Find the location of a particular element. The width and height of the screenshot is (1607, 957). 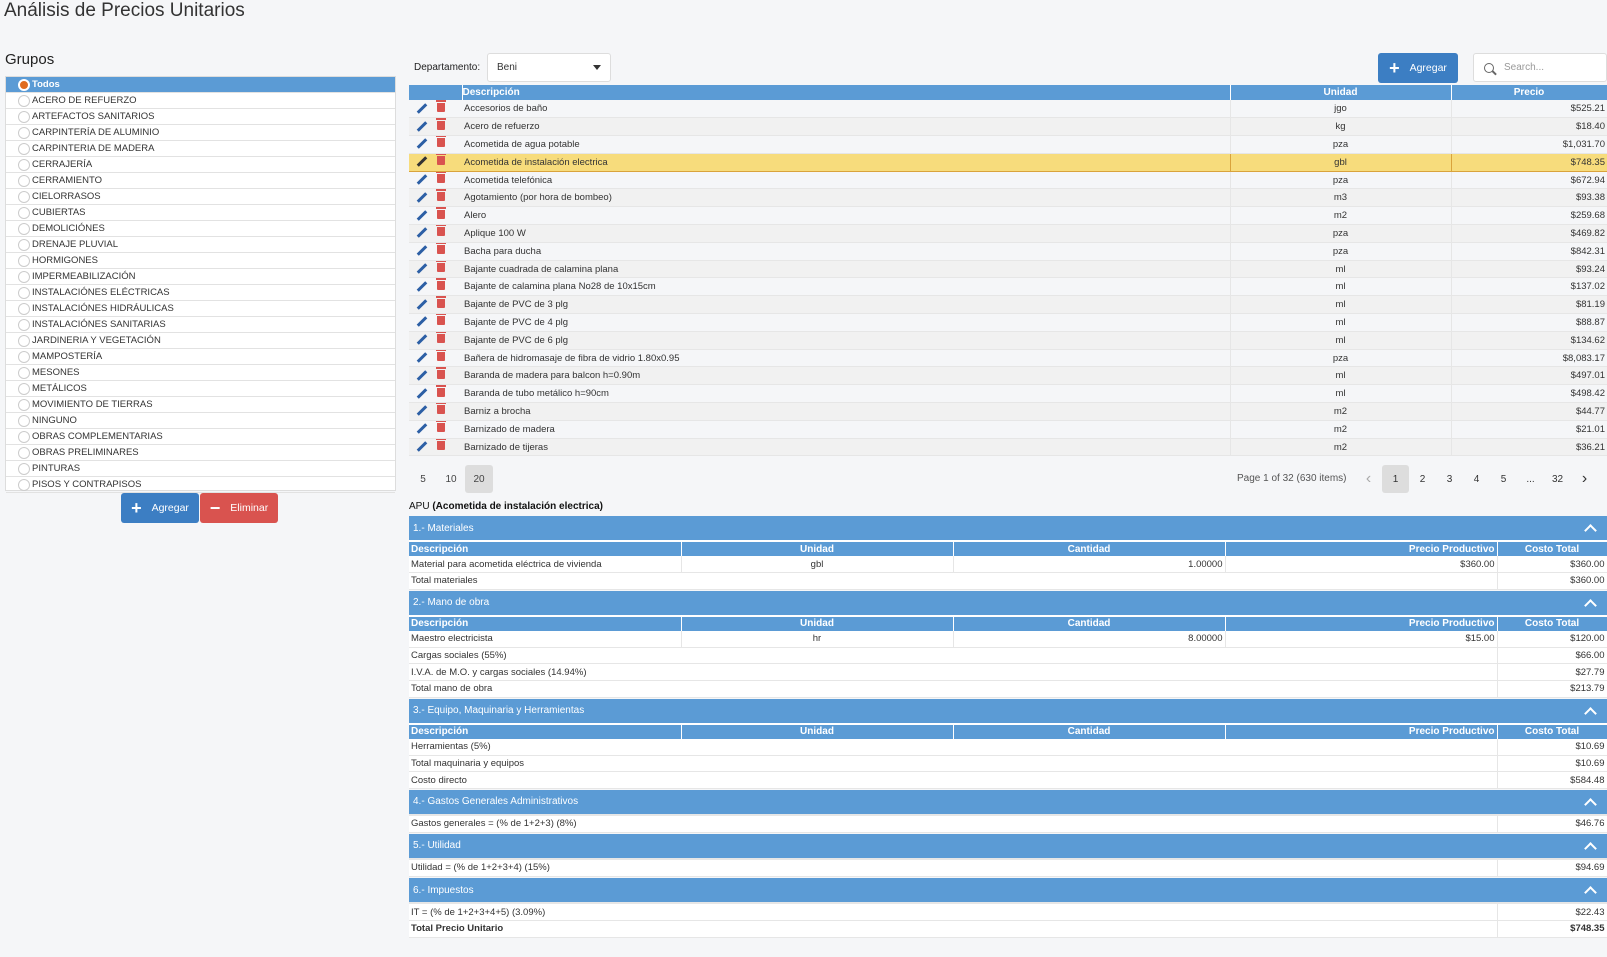

page-size-option: 20 is located at coordinates (479, 479).